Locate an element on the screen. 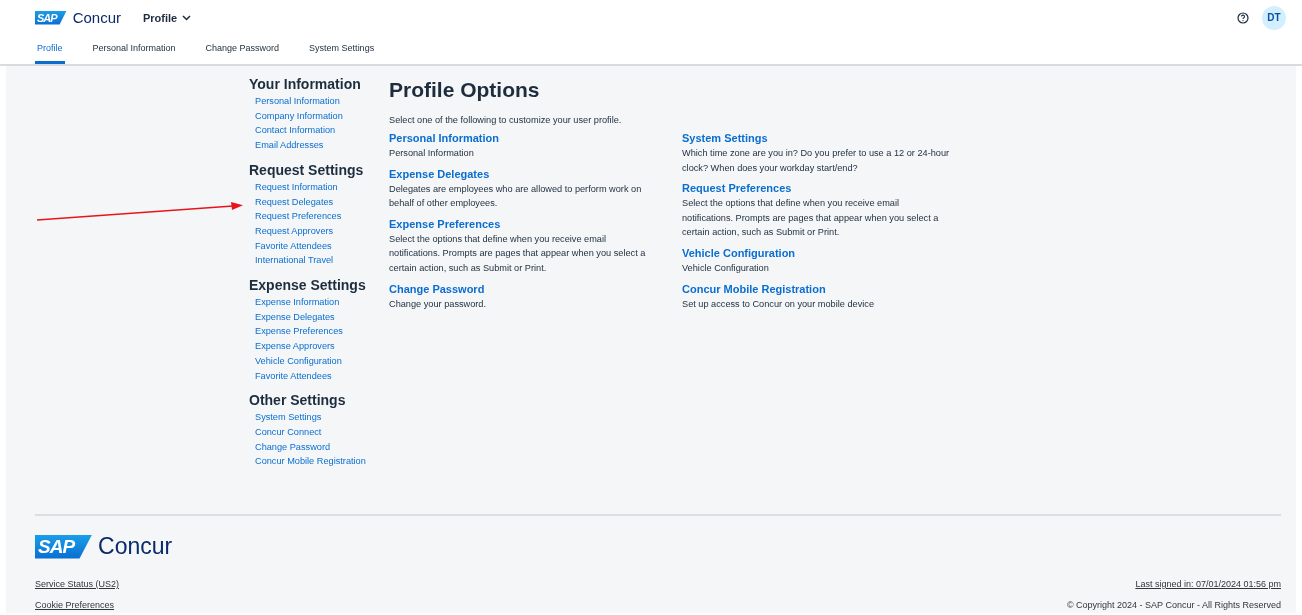  sidebar-link: Concur Mobile Registration is located at coordinates (310, 462).